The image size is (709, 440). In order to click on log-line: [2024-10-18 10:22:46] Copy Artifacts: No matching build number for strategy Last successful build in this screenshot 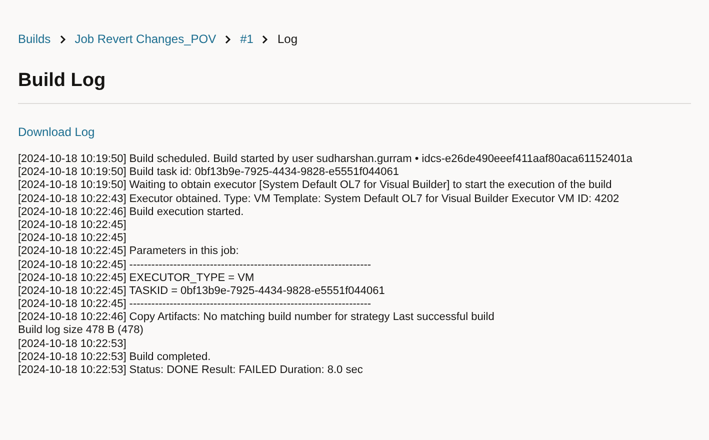, I will do `click(257, 317)`.